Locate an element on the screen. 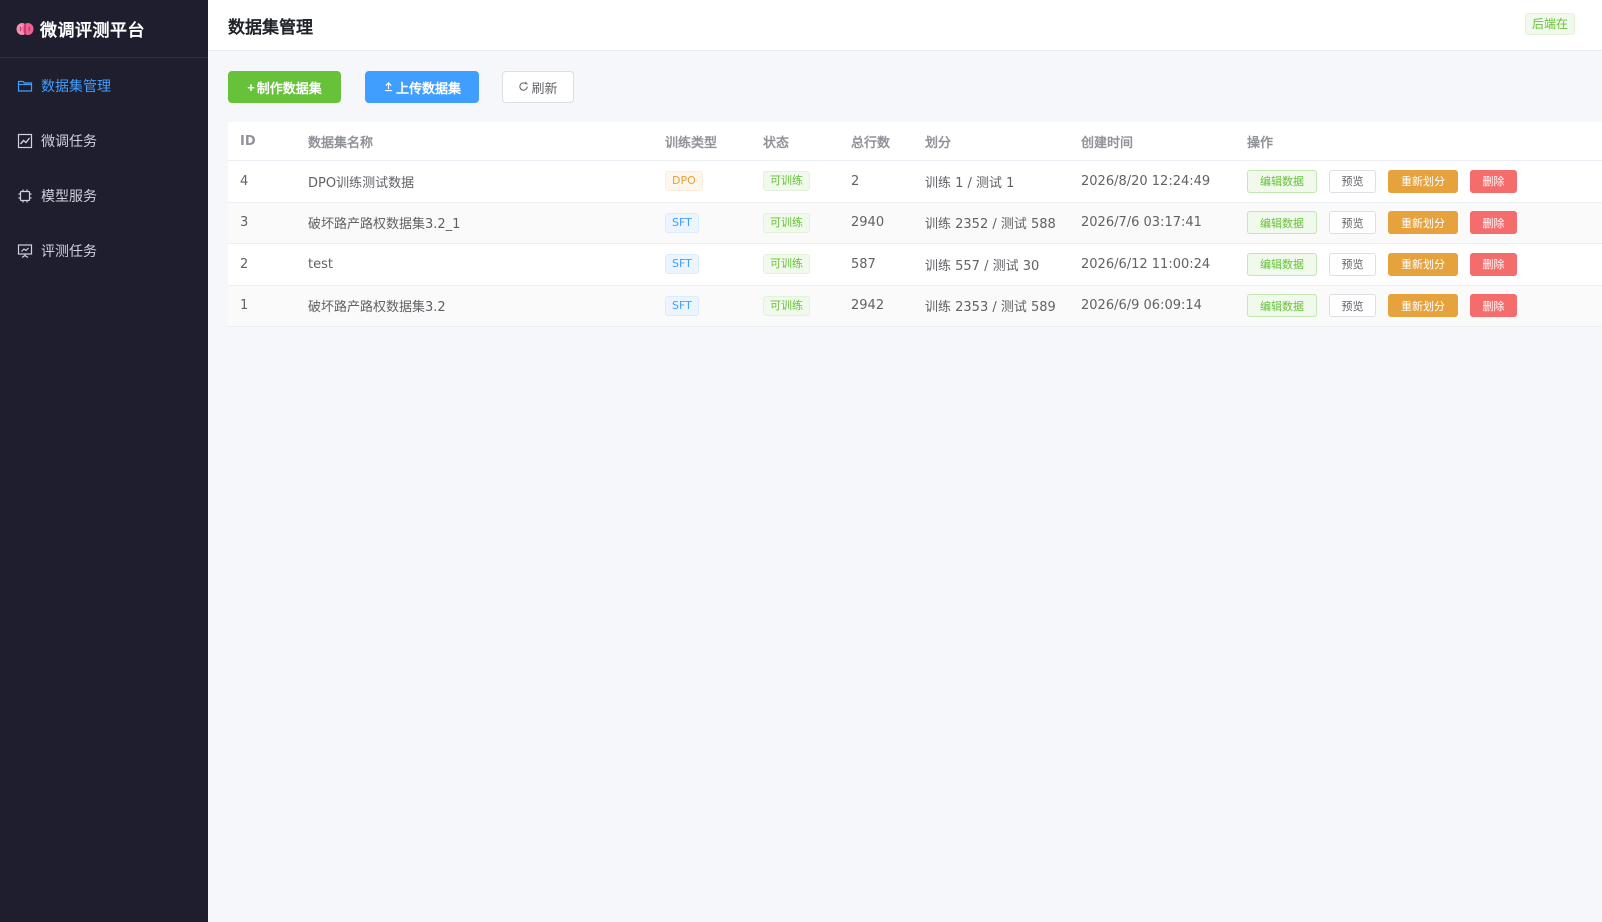 This screenshot has height=922, width=1602. sidebar-item-label: 数据集管理 is located at coordinates (76, 86).